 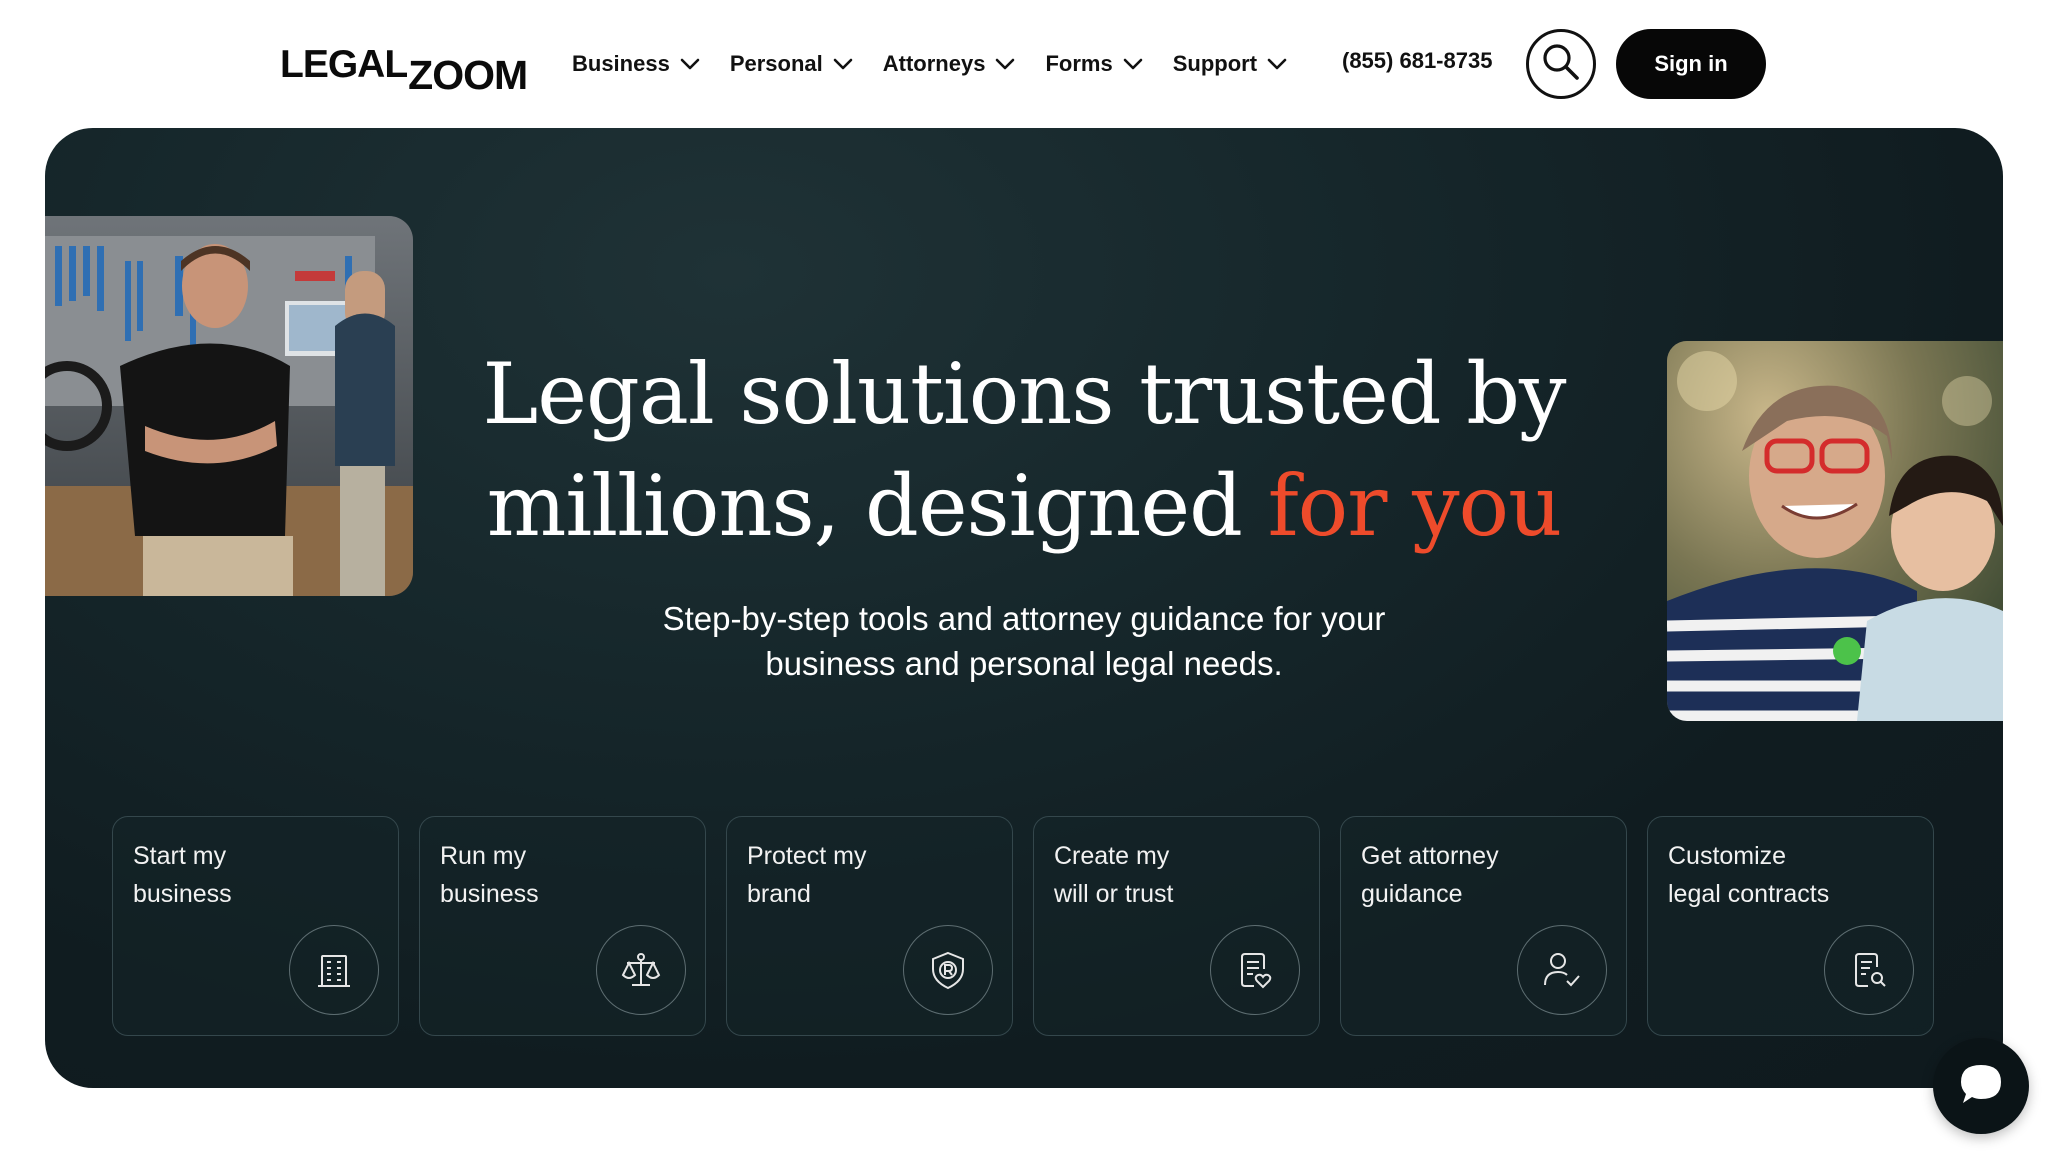 What do you see at coordinates (864, 506) in the screenshot?
I see `headline-line-2: millions, designed` at bounding box center [864, 506].